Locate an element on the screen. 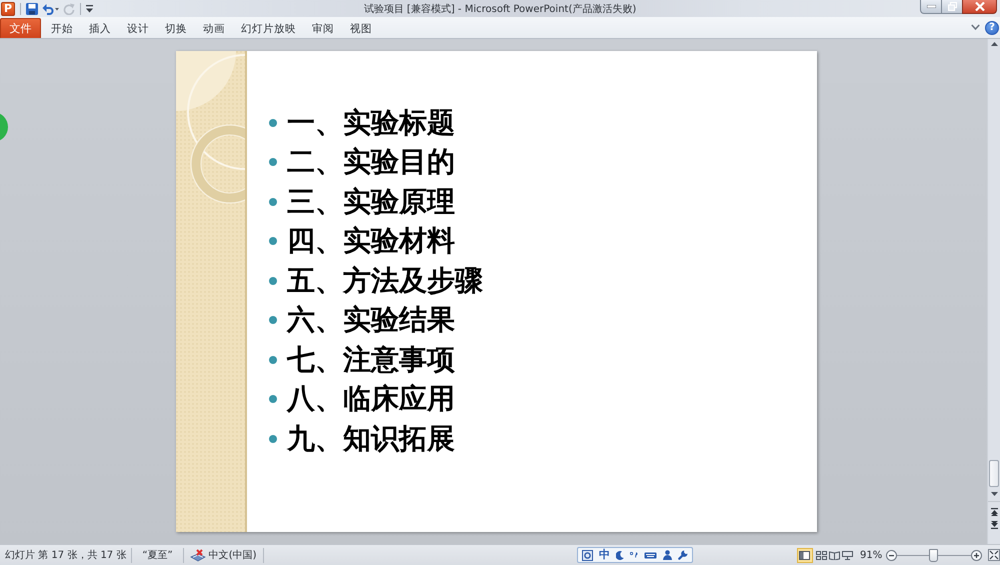 This screenshot has height=565, width=1000. scroll-up-icon is located at coordinates (994, 44).